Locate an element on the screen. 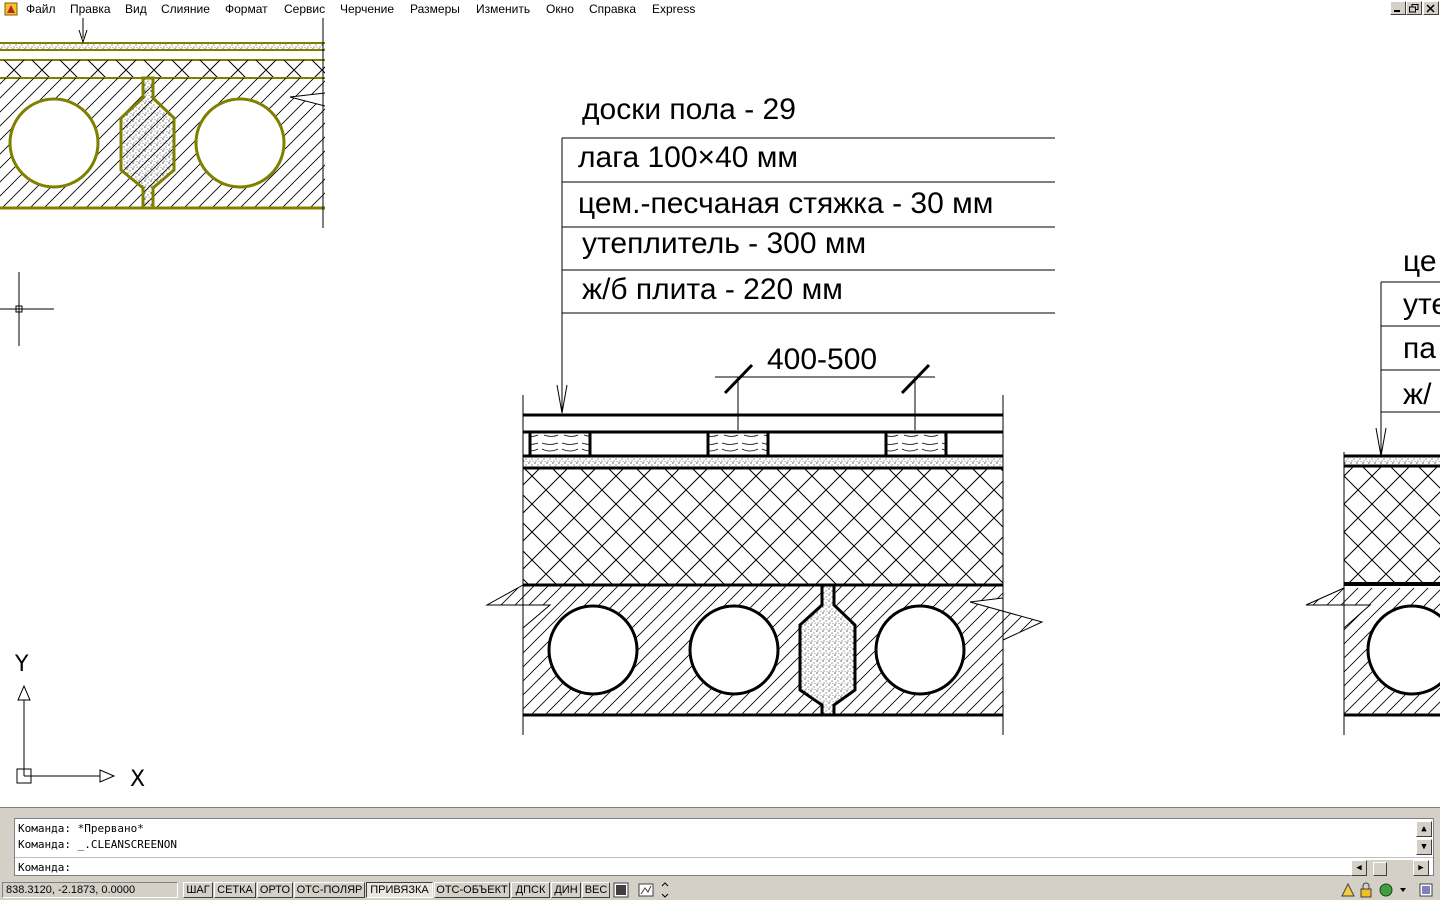 The height and width of the screenshot is (900, 1440). label-joist: лага 100×40 мм is located at coordinates (688, 157).